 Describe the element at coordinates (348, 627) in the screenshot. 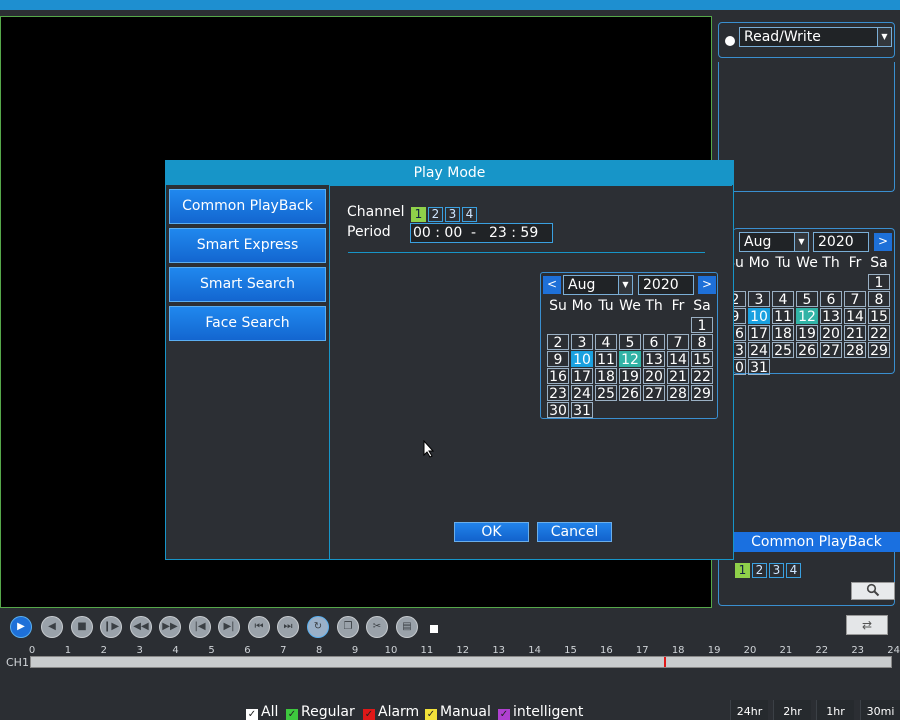

I see `fullscreen-icon: ❐` at that location.